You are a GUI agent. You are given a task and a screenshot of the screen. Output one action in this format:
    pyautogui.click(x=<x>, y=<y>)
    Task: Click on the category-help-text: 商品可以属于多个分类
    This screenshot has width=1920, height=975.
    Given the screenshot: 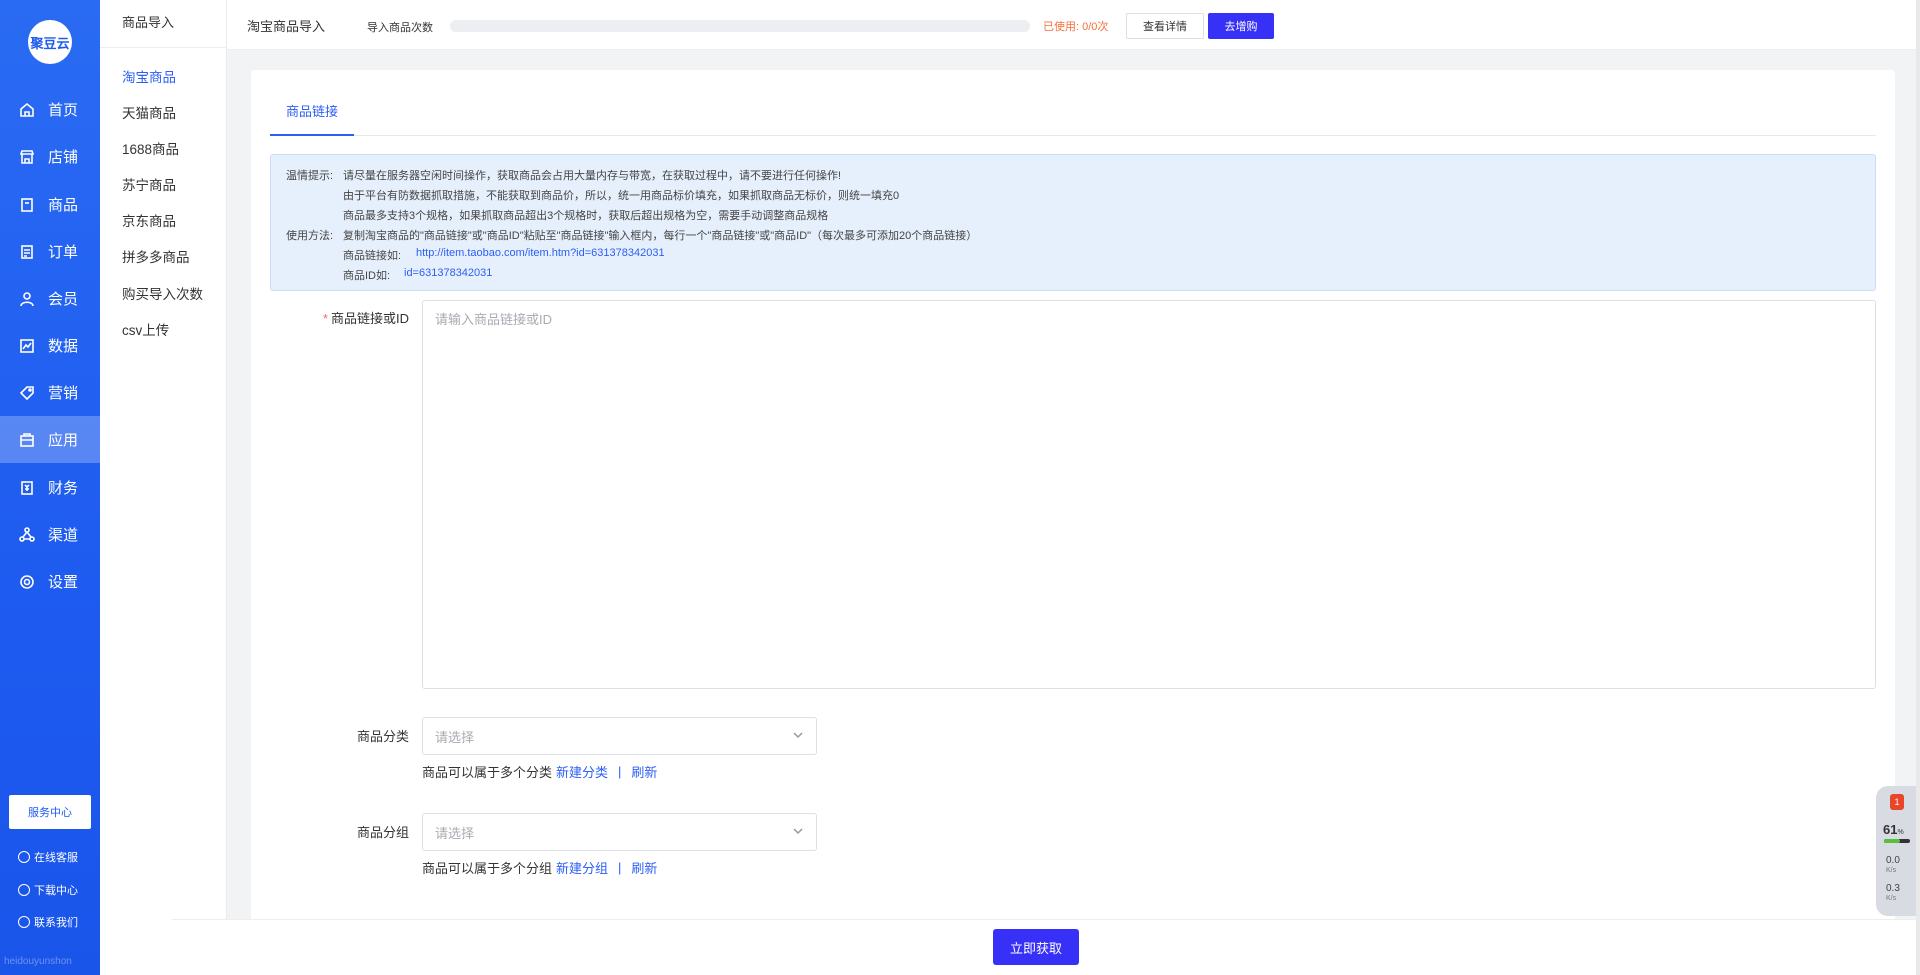 What is the action you would take?
    pyautogui.click(x=487, y=772)
    